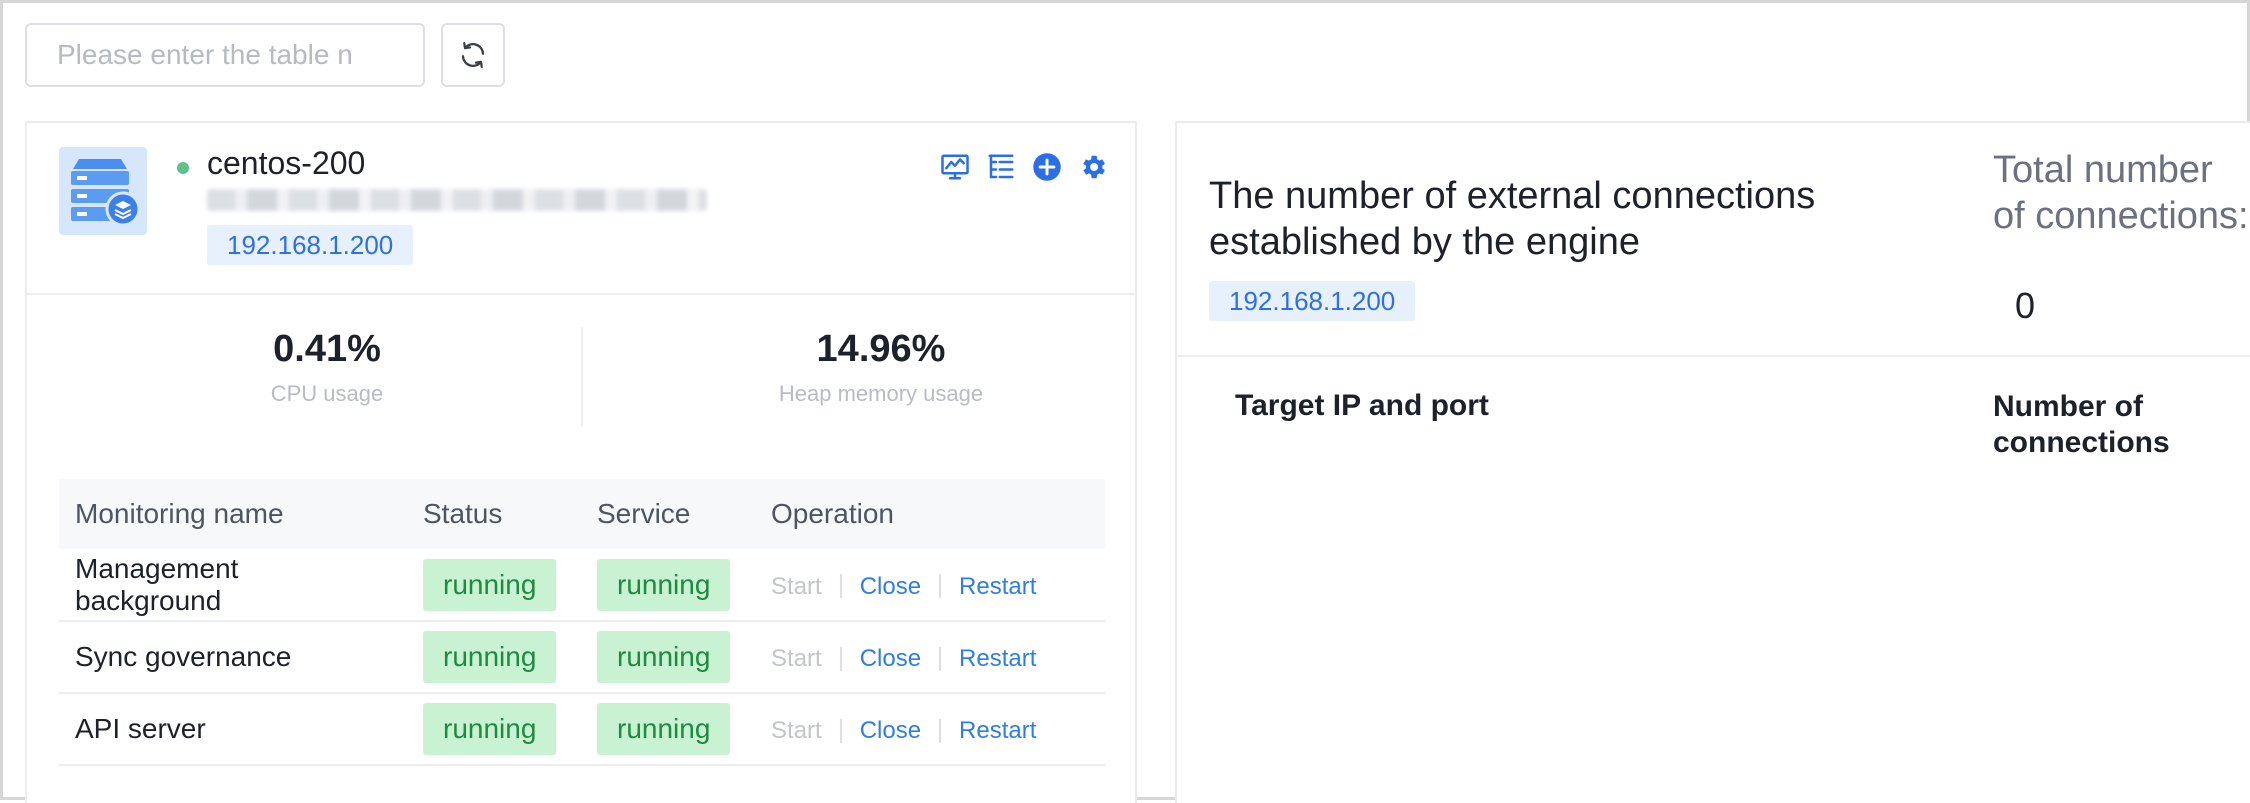 This screenshot has width=2250, height=803. I want to click on engine-actions, so click(1024, 167).